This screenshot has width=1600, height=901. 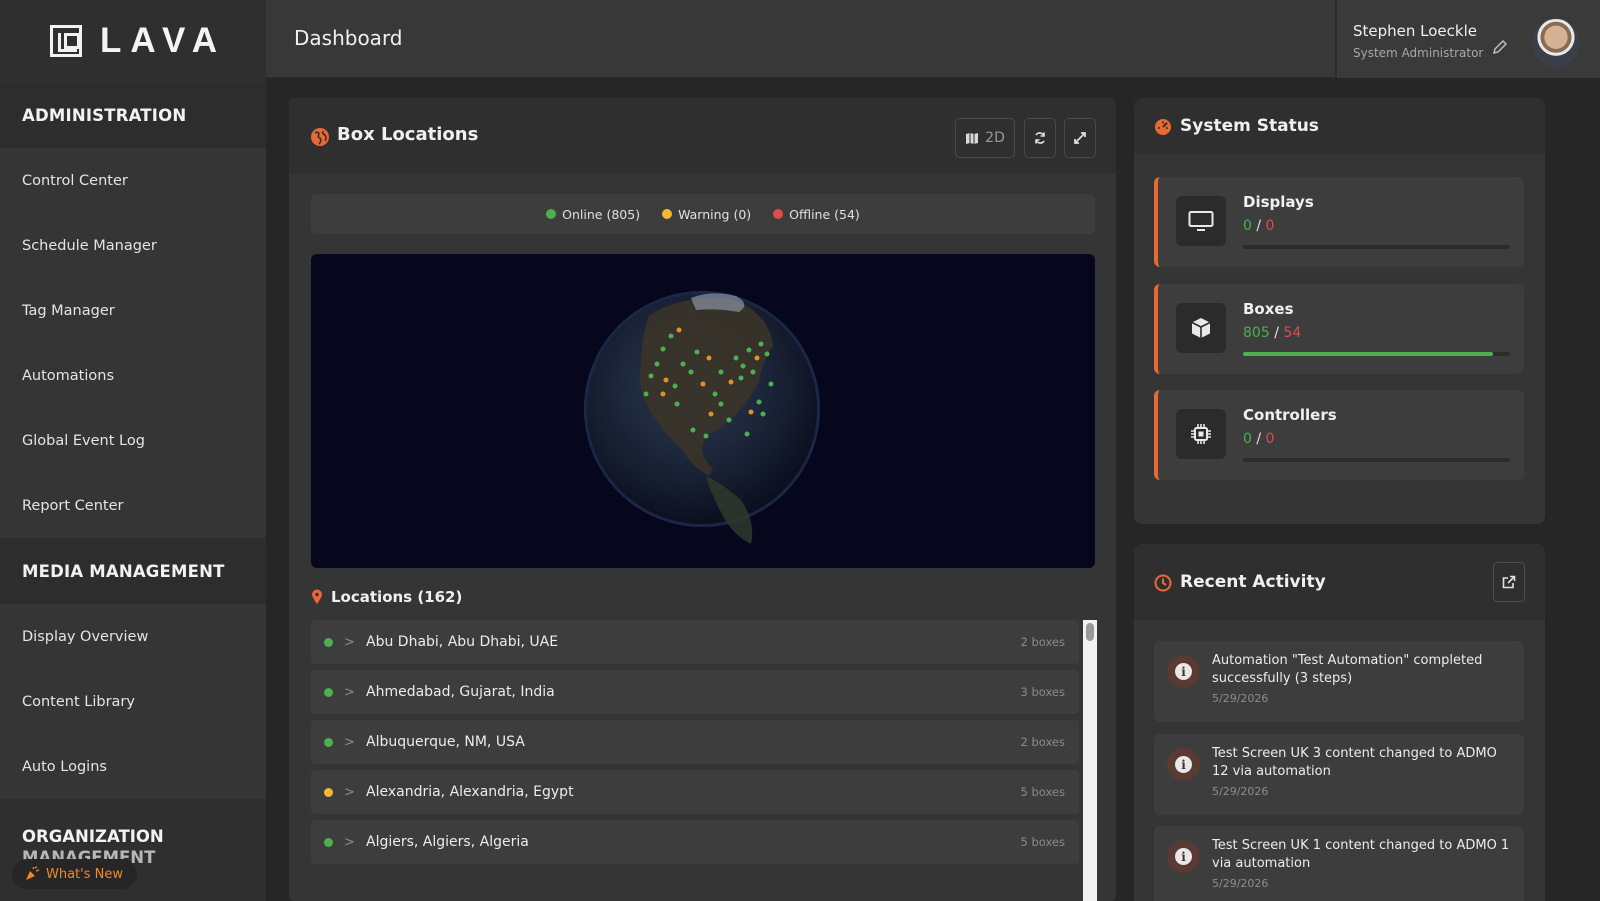 What do you see at coordinates (695, 692) in the screenshot?
I see `location-row: > Ahmedabad, Gujarat, India 3 boxes` at bounding box center [695, 692].